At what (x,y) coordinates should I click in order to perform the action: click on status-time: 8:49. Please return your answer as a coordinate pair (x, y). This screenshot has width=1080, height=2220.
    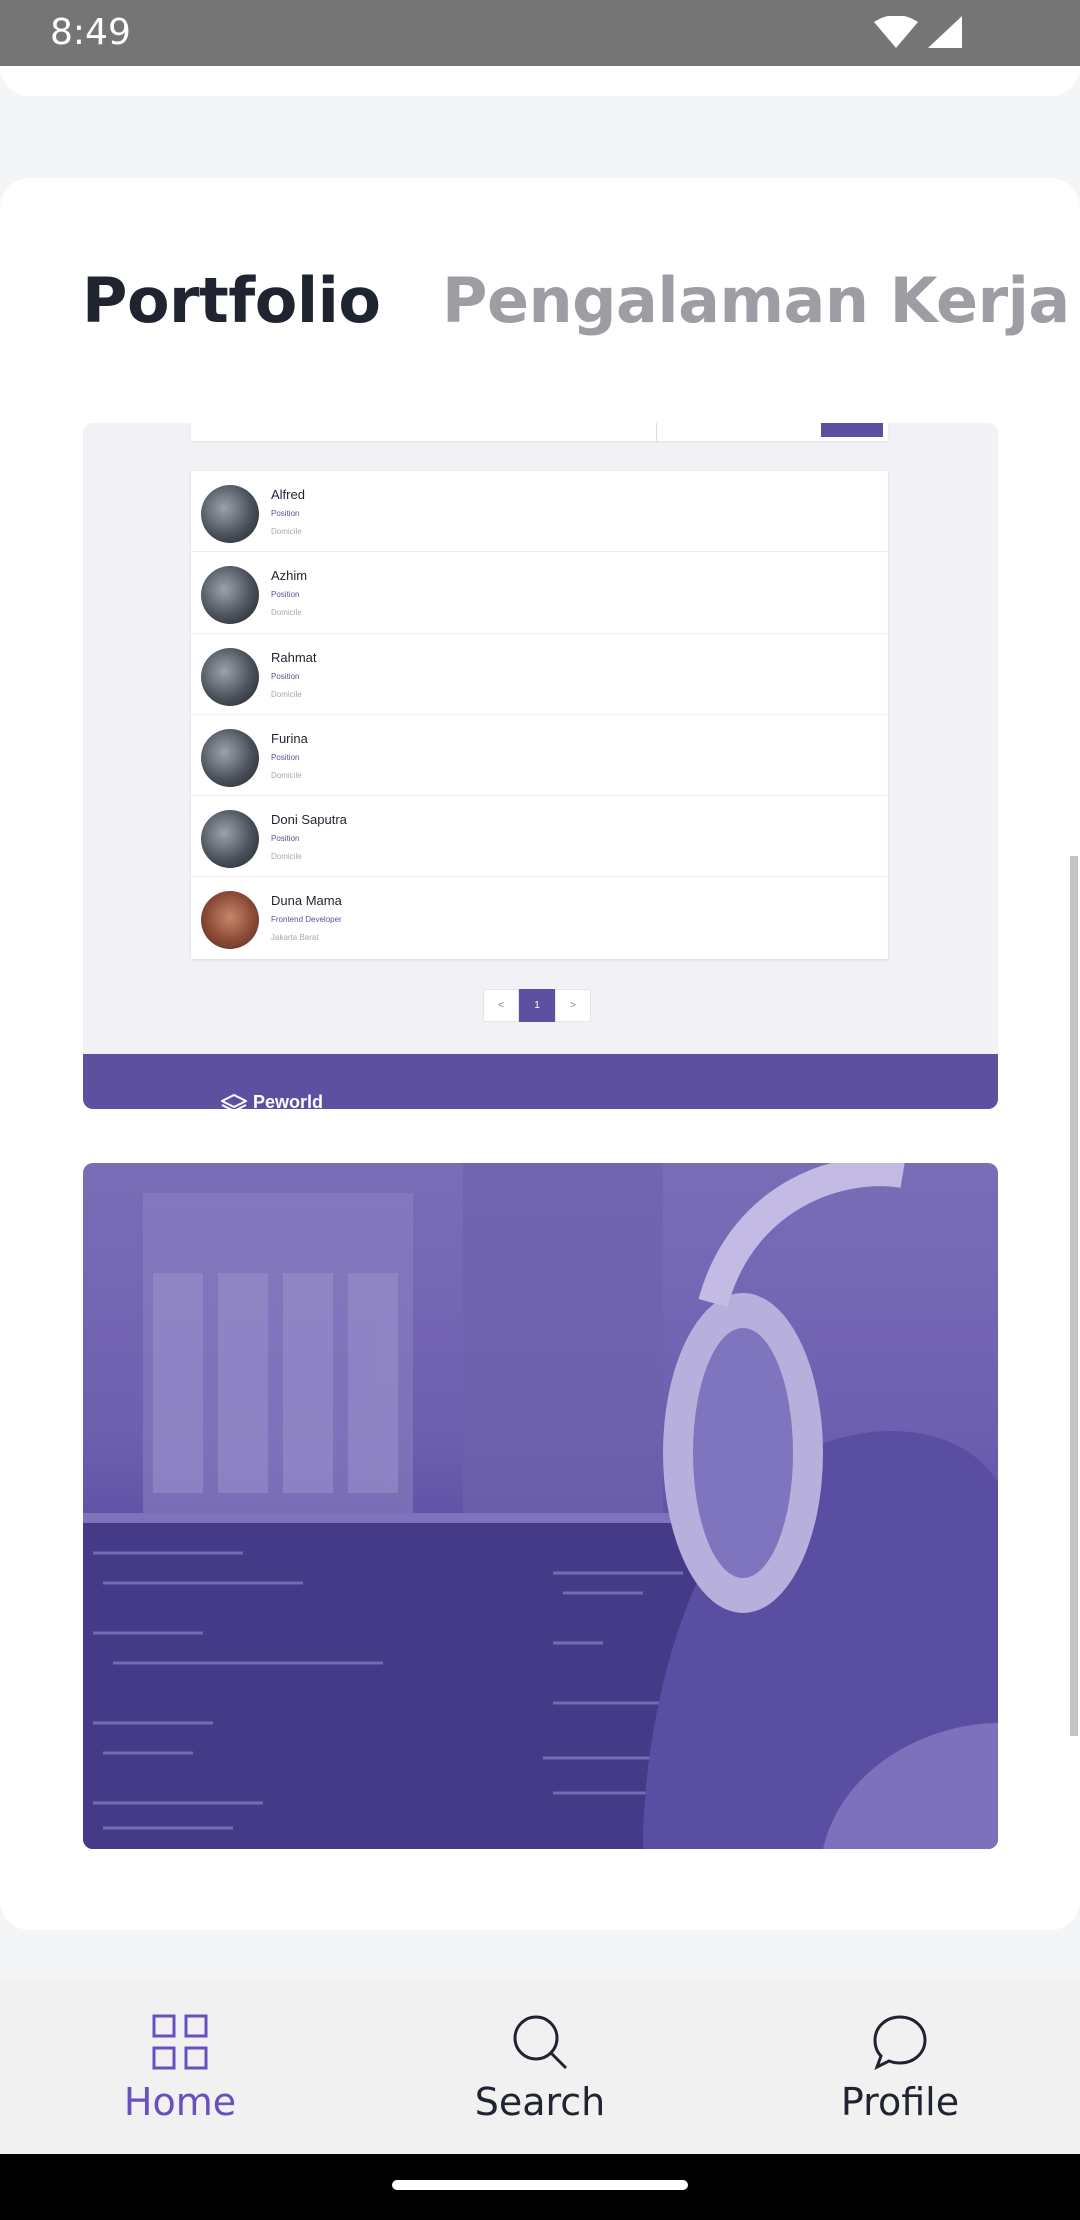
    Looking at the image, I should click on (90, 32).